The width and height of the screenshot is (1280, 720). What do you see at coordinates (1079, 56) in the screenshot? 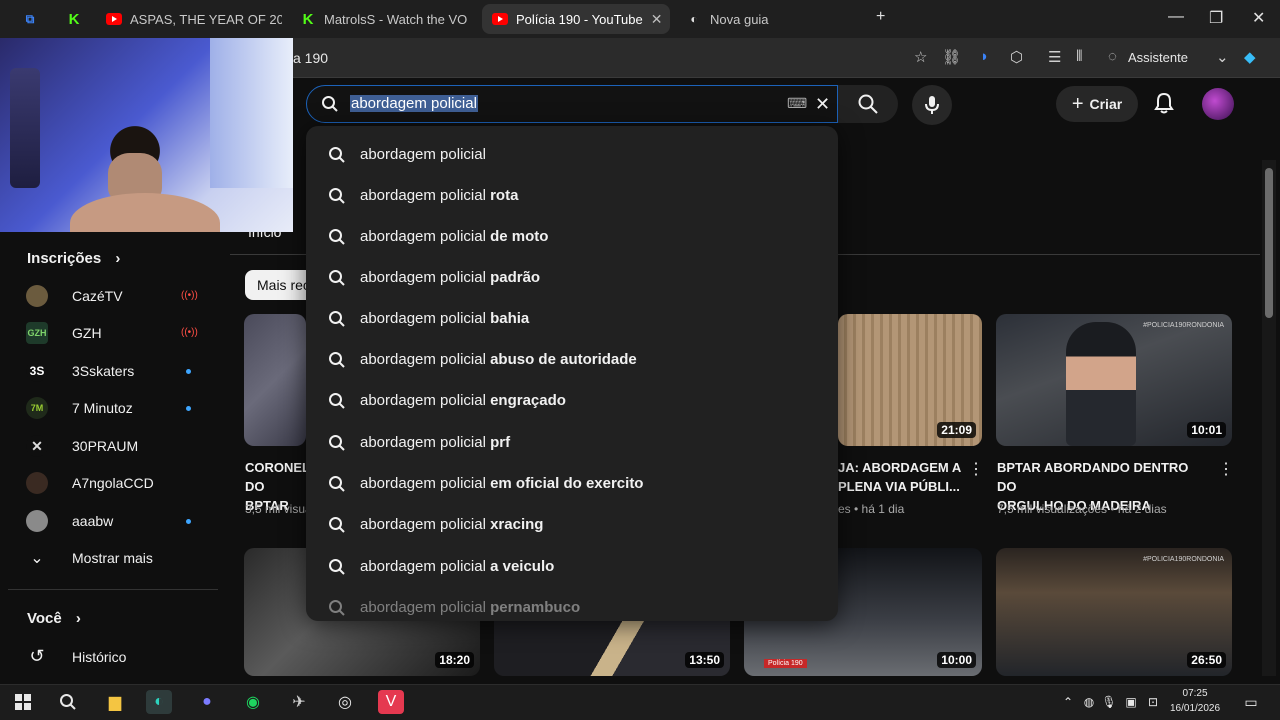
I see `audio-wave-icon: ⦀` at bounding box center [1079, 56].